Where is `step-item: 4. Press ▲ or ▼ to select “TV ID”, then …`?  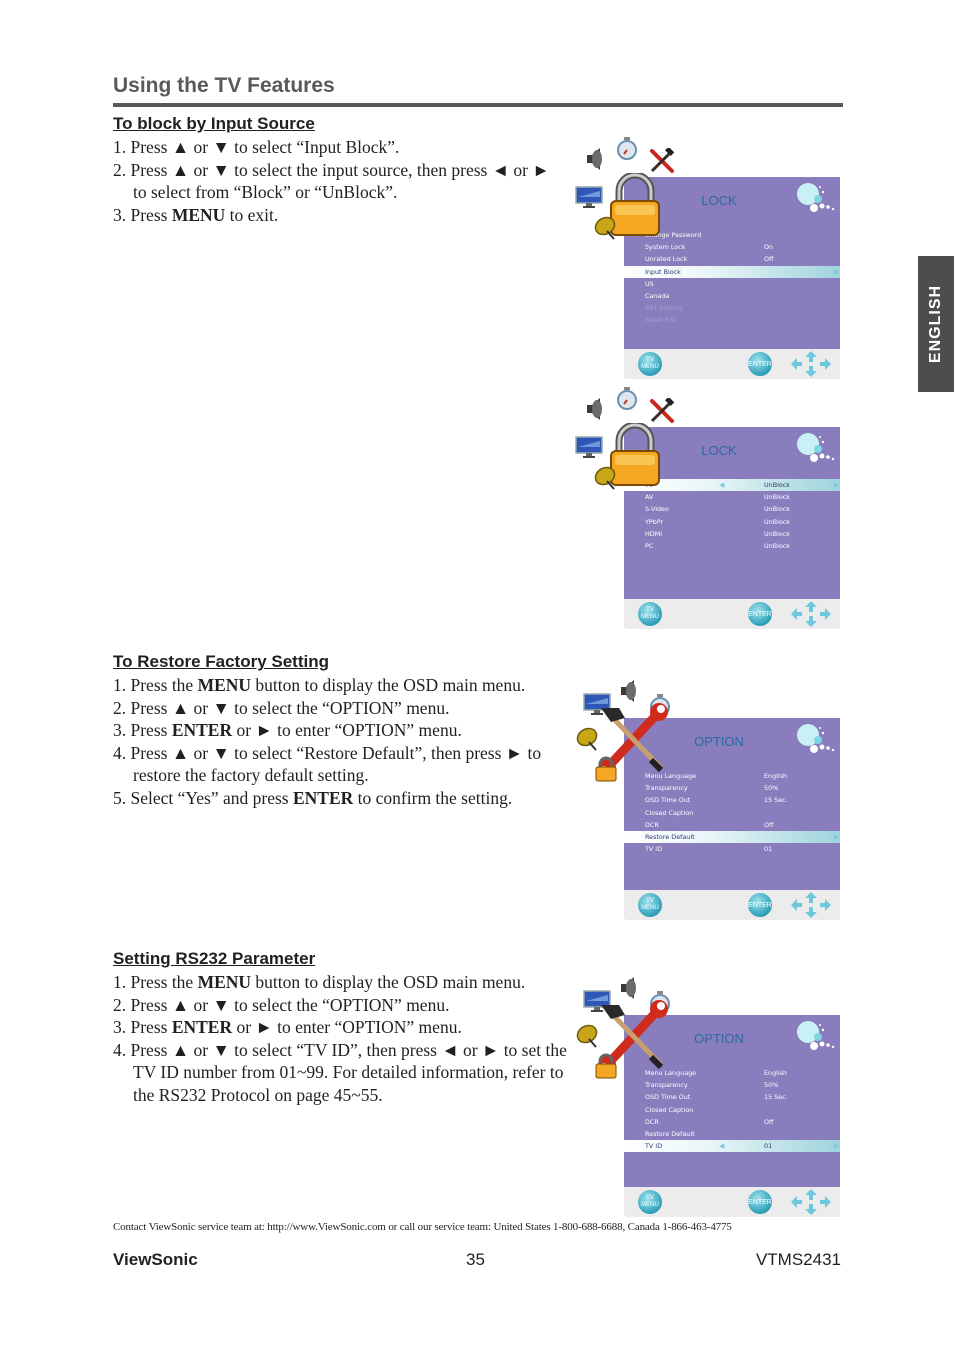
step-item: 4. Press ▲ or ▼ to select “TV ID”, then … is located at coordinates (343, 1073).